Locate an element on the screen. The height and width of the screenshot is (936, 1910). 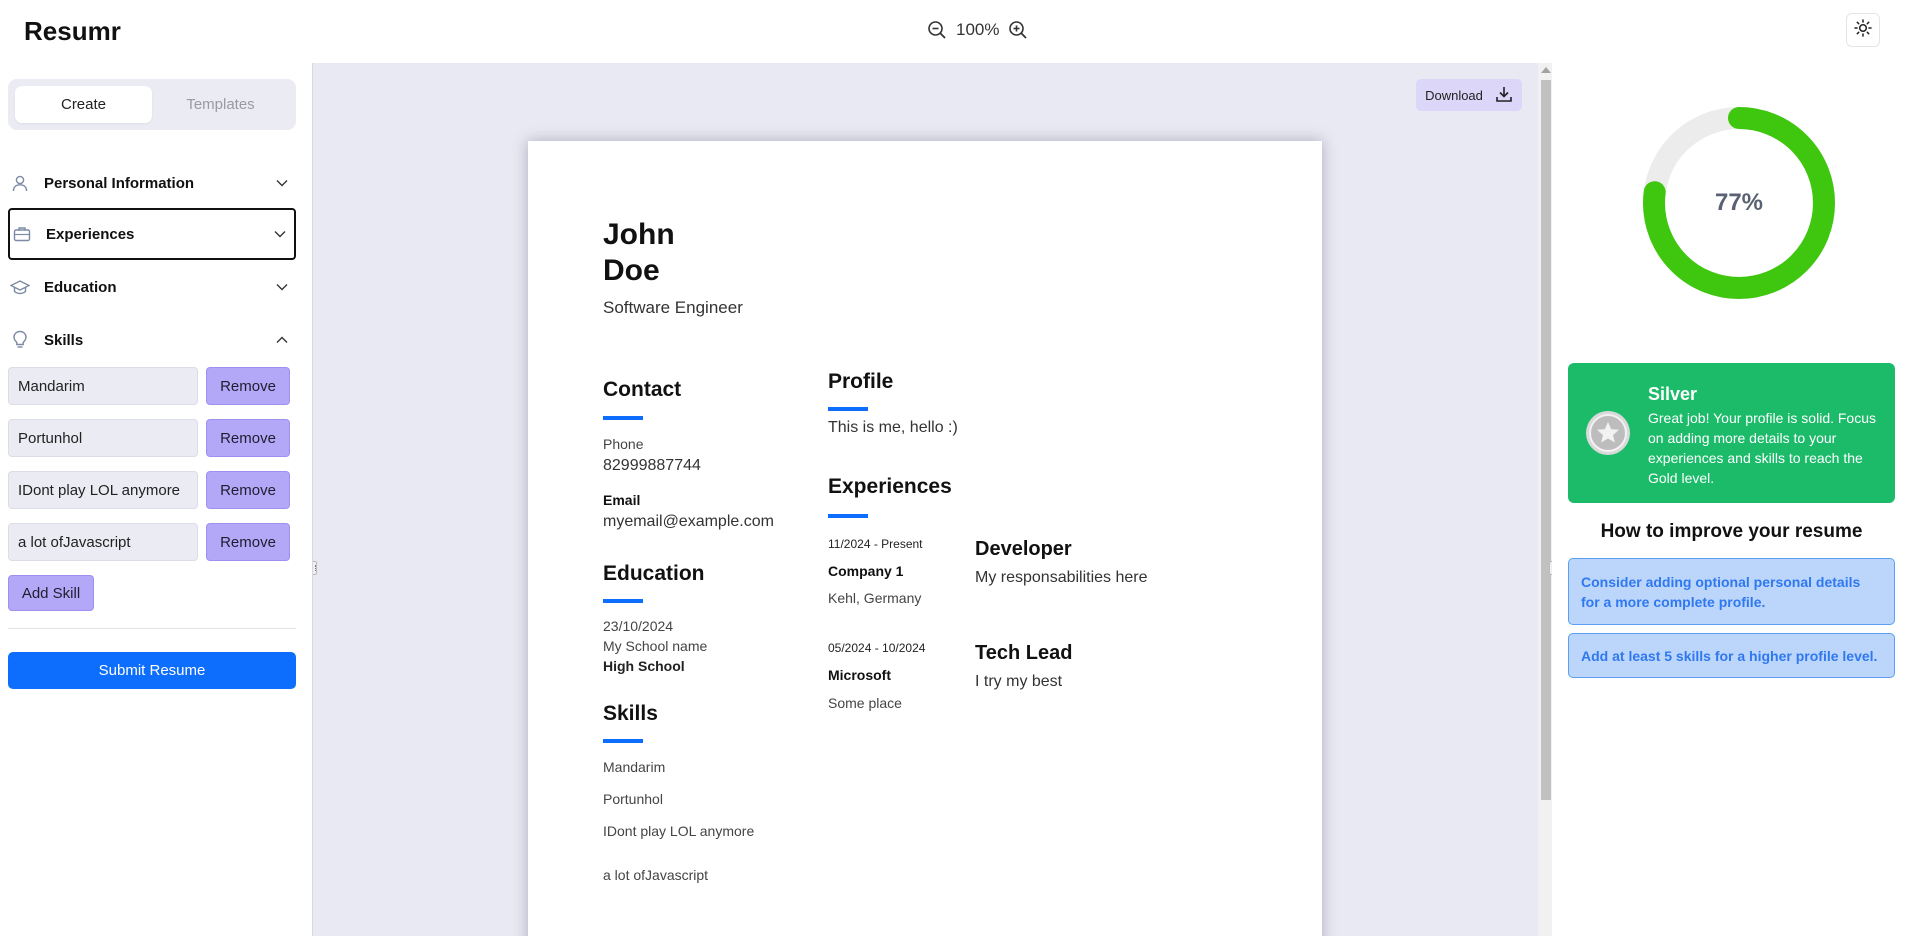
section-personal-information: Personal Information is located at coordinates (152, 183).